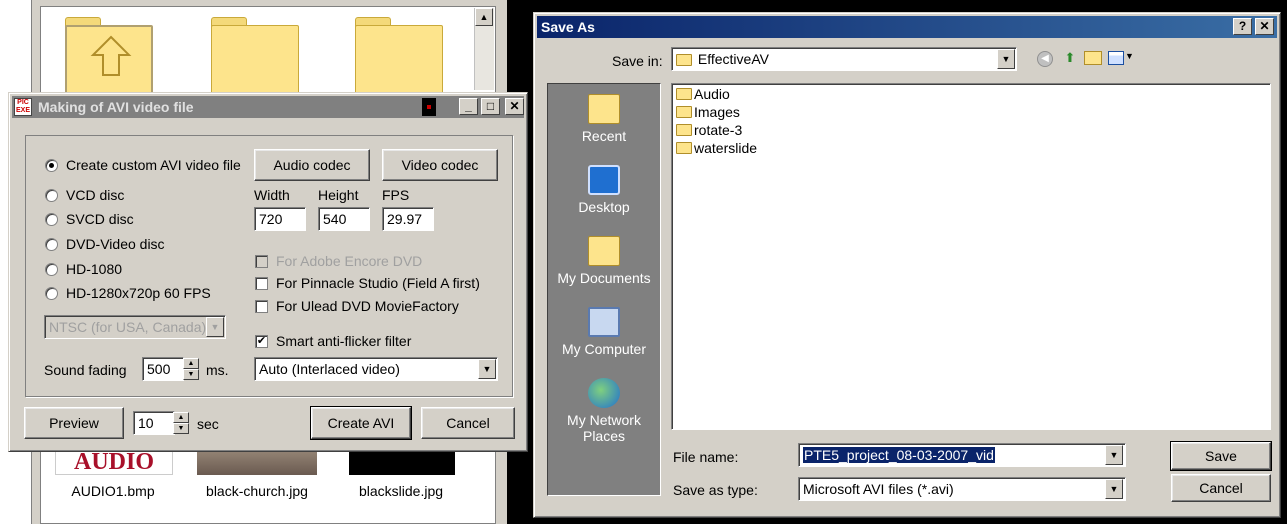  What do you see at coordinates (1045, 59) in the screenshot?
I see `back-icon: ◀` at bounding box center [1045, 59].